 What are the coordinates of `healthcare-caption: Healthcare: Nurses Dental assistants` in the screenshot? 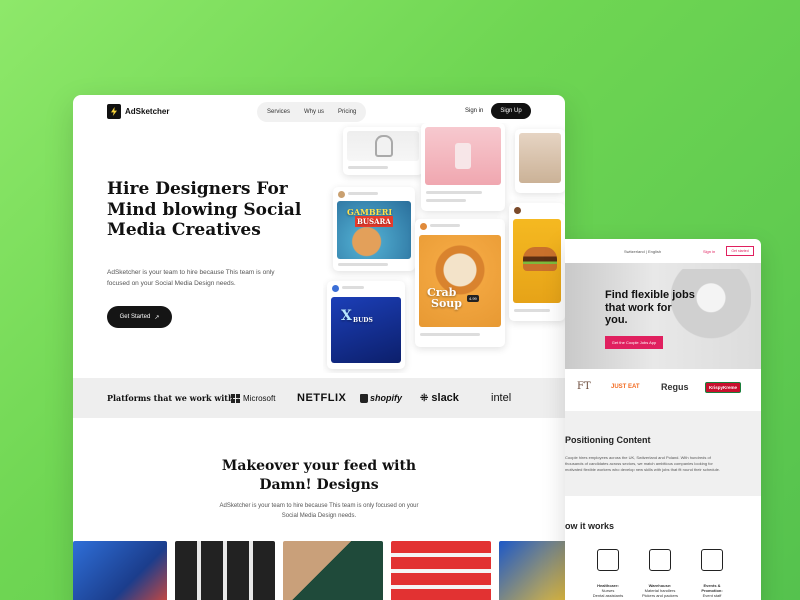 It's located at (608, 590).